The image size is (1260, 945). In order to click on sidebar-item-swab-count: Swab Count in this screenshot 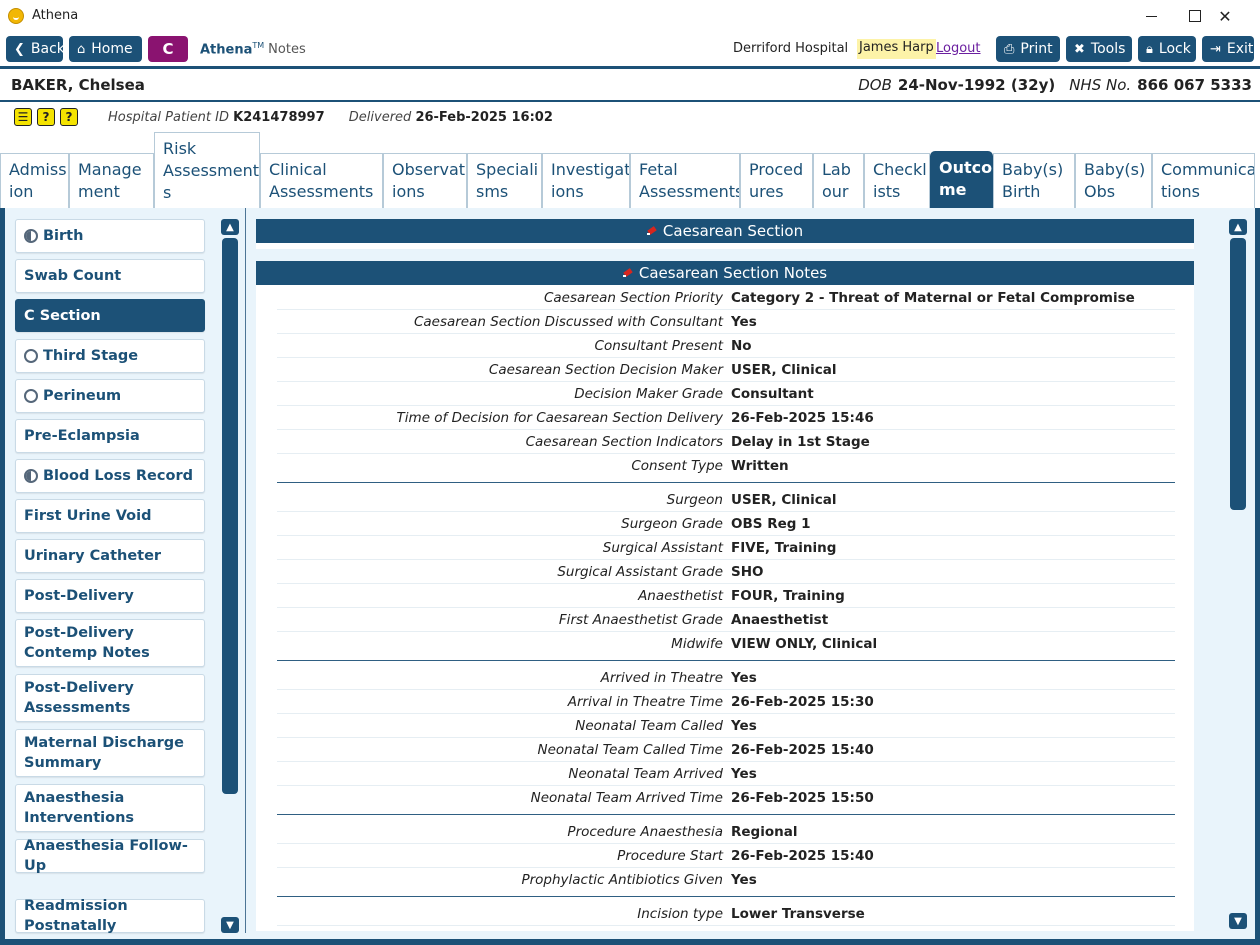, I will do `click(110, 276)`.